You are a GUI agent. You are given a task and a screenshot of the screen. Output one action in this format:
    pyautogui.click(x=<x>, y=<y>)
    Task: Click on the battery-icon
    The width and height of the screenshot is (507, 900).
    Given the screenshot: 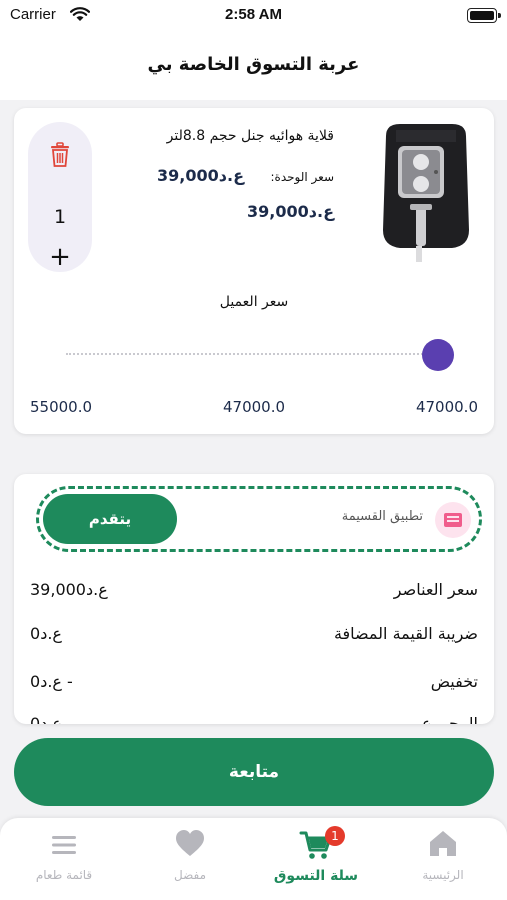 What is the action you would take?
    pyautogui.click(x=484, y=15)
    